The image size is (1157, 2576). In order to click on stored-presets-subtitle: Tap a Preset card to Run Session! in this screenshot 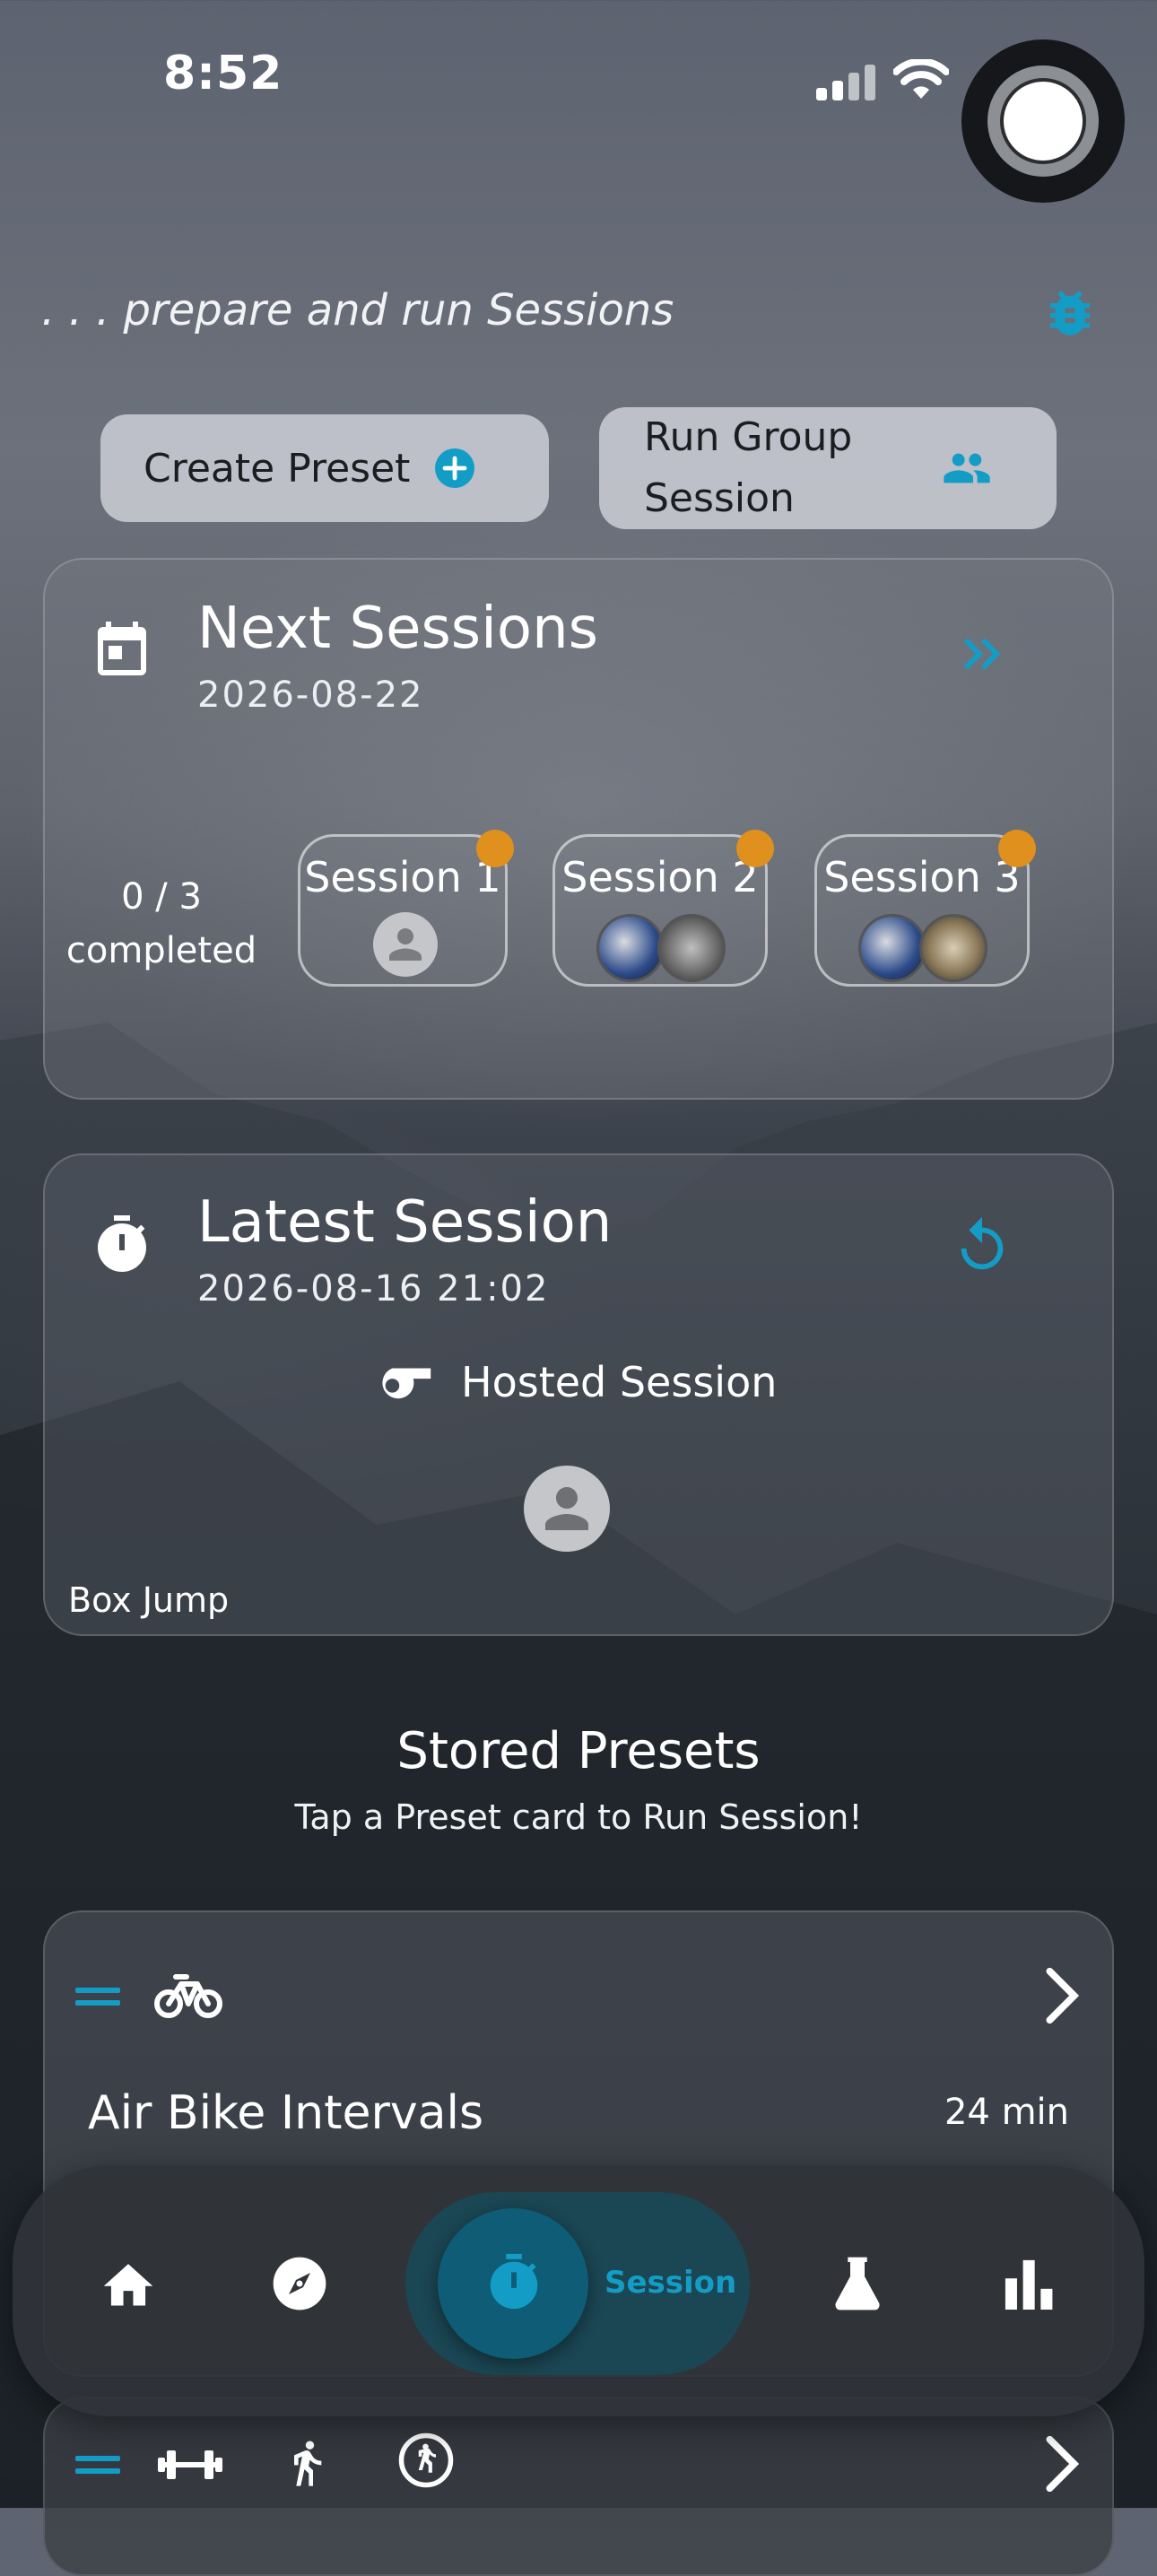, I will do `click(578, 1817)`.